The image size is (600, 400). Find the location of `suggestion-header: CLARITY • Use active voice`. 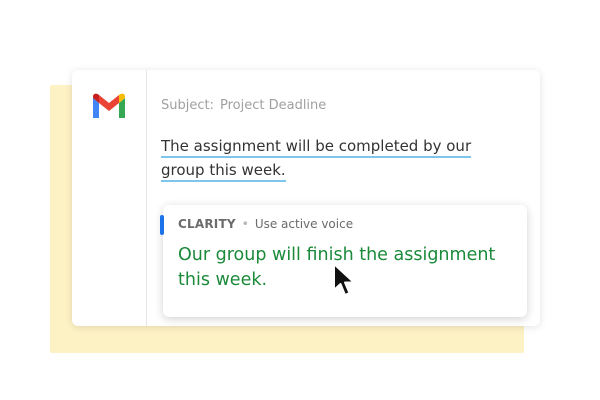

suggestion-header: CLARITY • Use active voice is located at coordinates (265, 224).